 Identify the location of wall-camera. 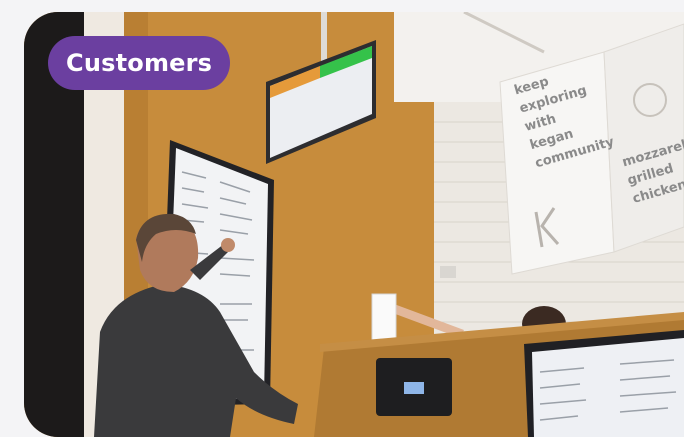
(448, 272).